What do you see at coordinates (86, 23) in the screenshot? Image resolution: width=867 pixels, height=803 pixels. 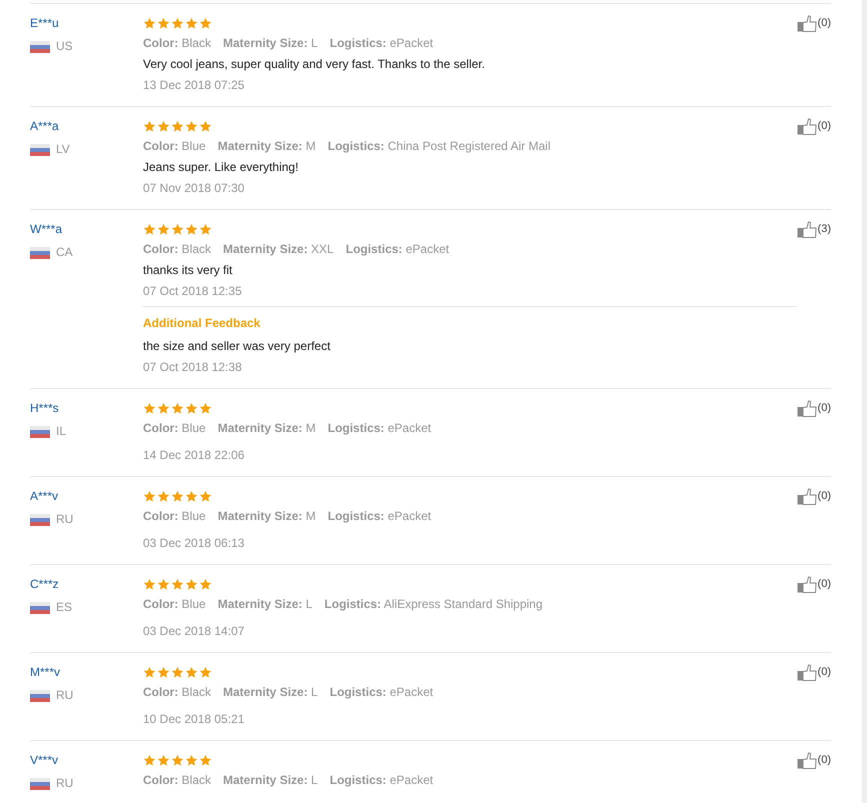 I see `buyer-name: E***u` at bounding box center [86, 23].